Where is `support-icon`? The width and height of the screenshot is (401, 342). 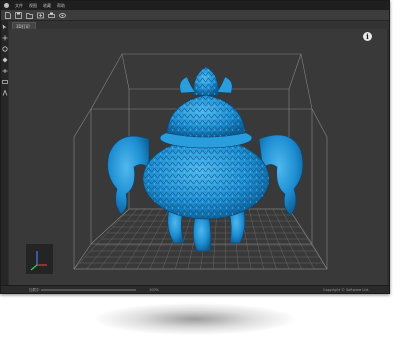 support-icon is located at coordinates (5, 93).